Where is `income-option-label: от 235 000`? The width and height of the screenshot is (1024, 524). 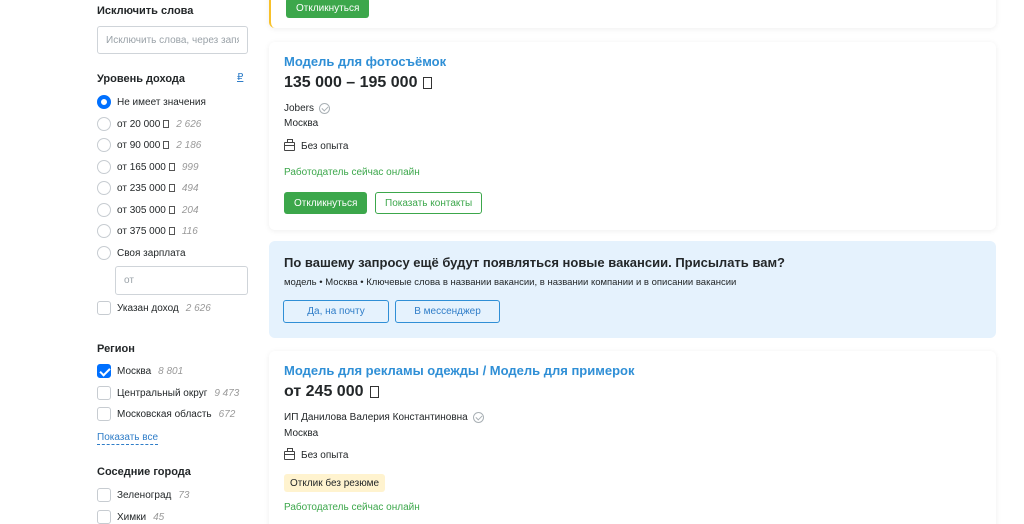
income-option-label: от 235 000 is located at coordinates (141, 188).